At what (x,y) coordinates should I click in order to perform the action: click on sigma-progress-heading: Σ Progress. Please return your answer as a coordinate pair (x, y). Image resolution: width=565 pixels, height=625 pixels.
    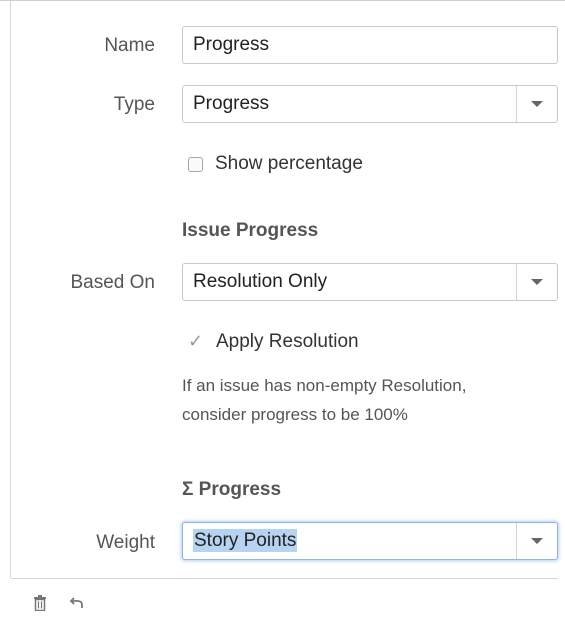
    Looking at the image, I should click on (232, 489).